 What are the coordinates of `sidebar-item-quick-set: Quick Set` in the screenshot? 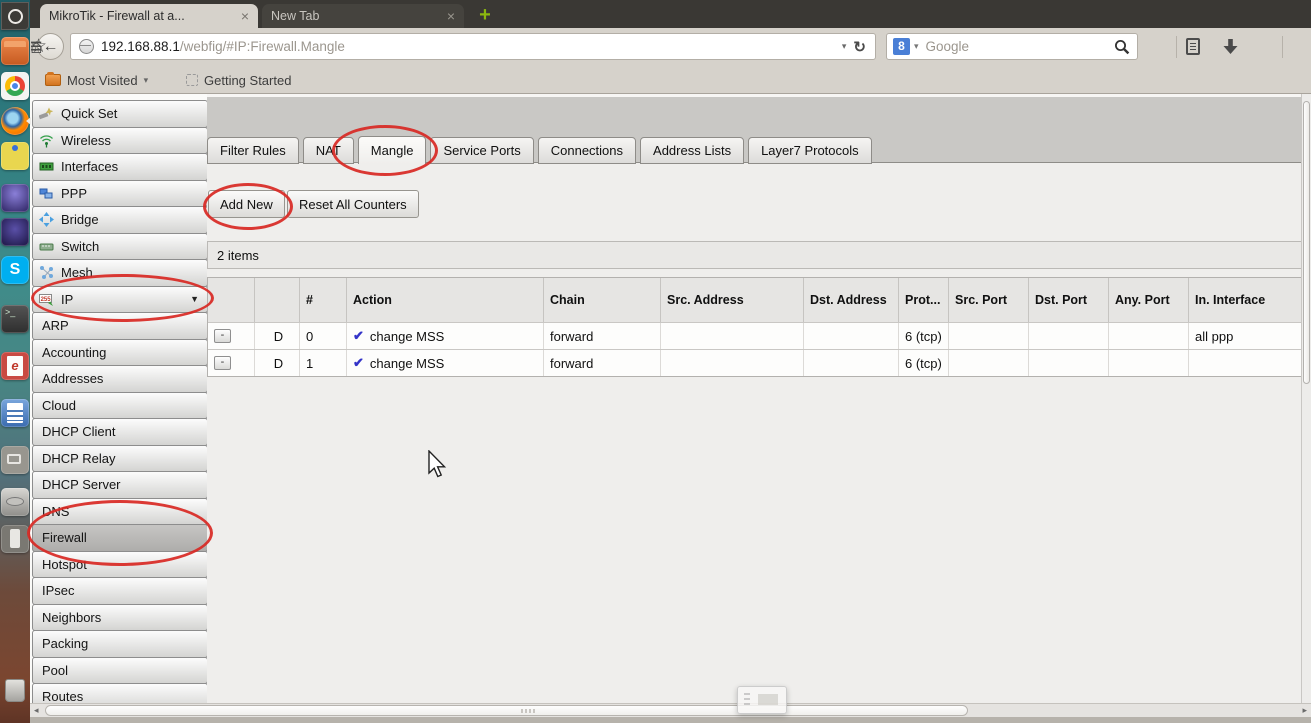 It's located at (120, 114).